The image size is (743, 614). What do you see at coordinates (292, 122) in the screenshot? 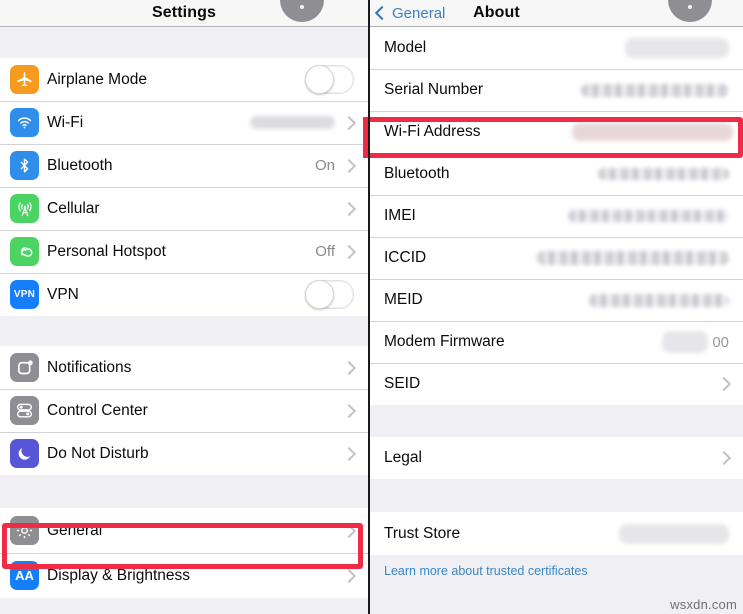
I see `wifi-network-value-redacted` at bounding box center [292, 122].